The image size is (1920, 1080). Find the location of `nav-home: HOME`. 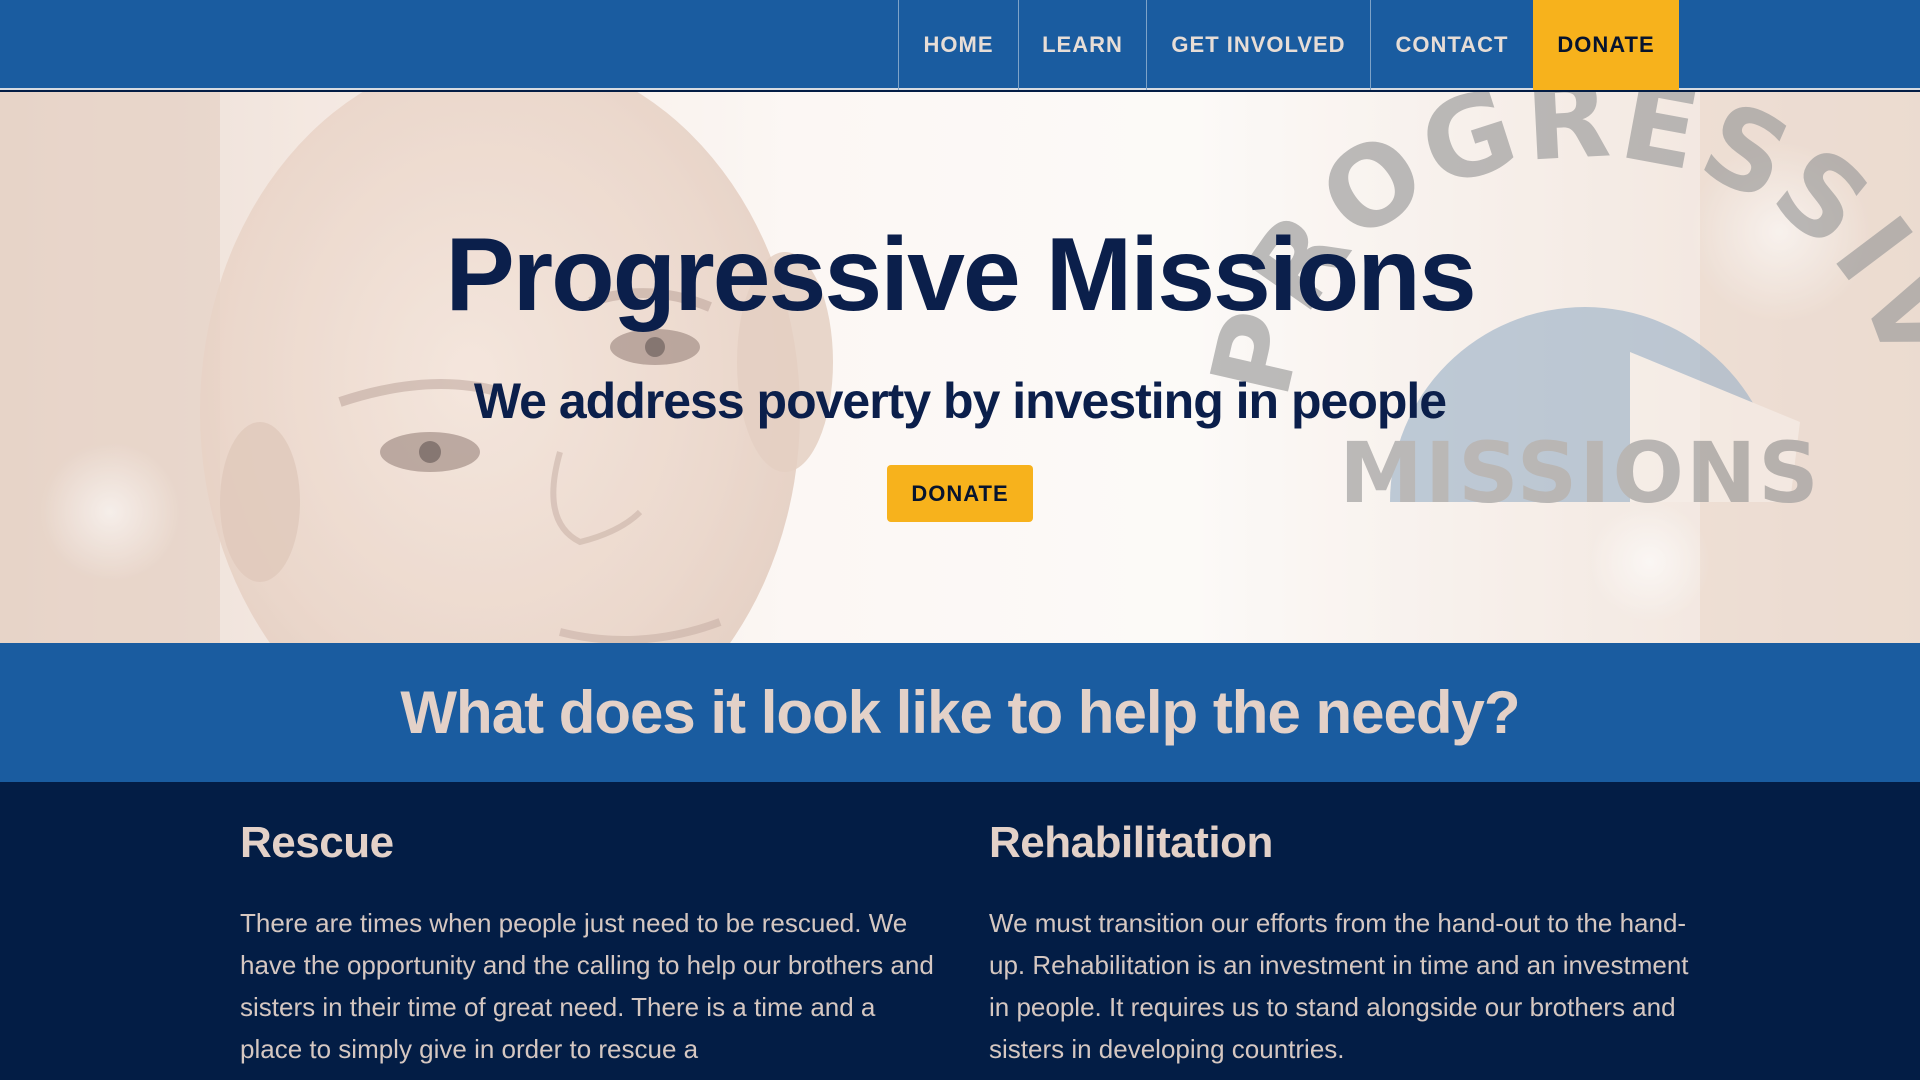

nav-home: HOME is located at coordinates (958, 45).